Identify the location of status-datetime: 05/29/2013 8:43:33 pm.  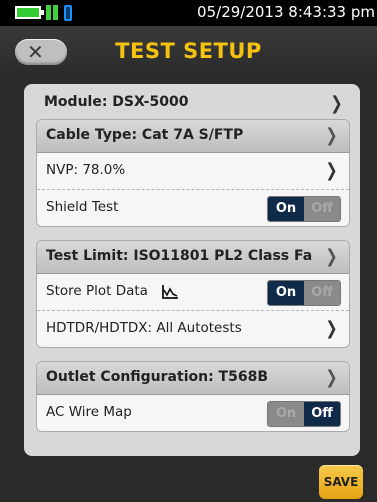
(286, 12).